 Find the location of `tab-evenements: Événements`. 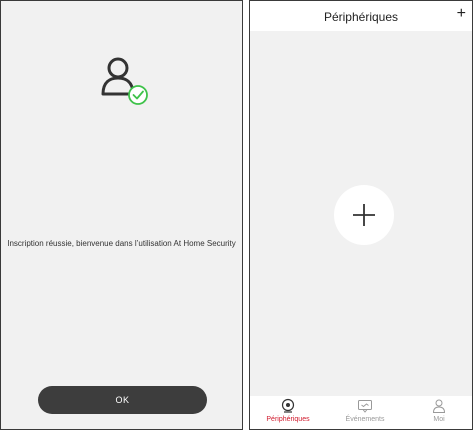

tab-evenements: Événements is located at coordinates (365, 410).